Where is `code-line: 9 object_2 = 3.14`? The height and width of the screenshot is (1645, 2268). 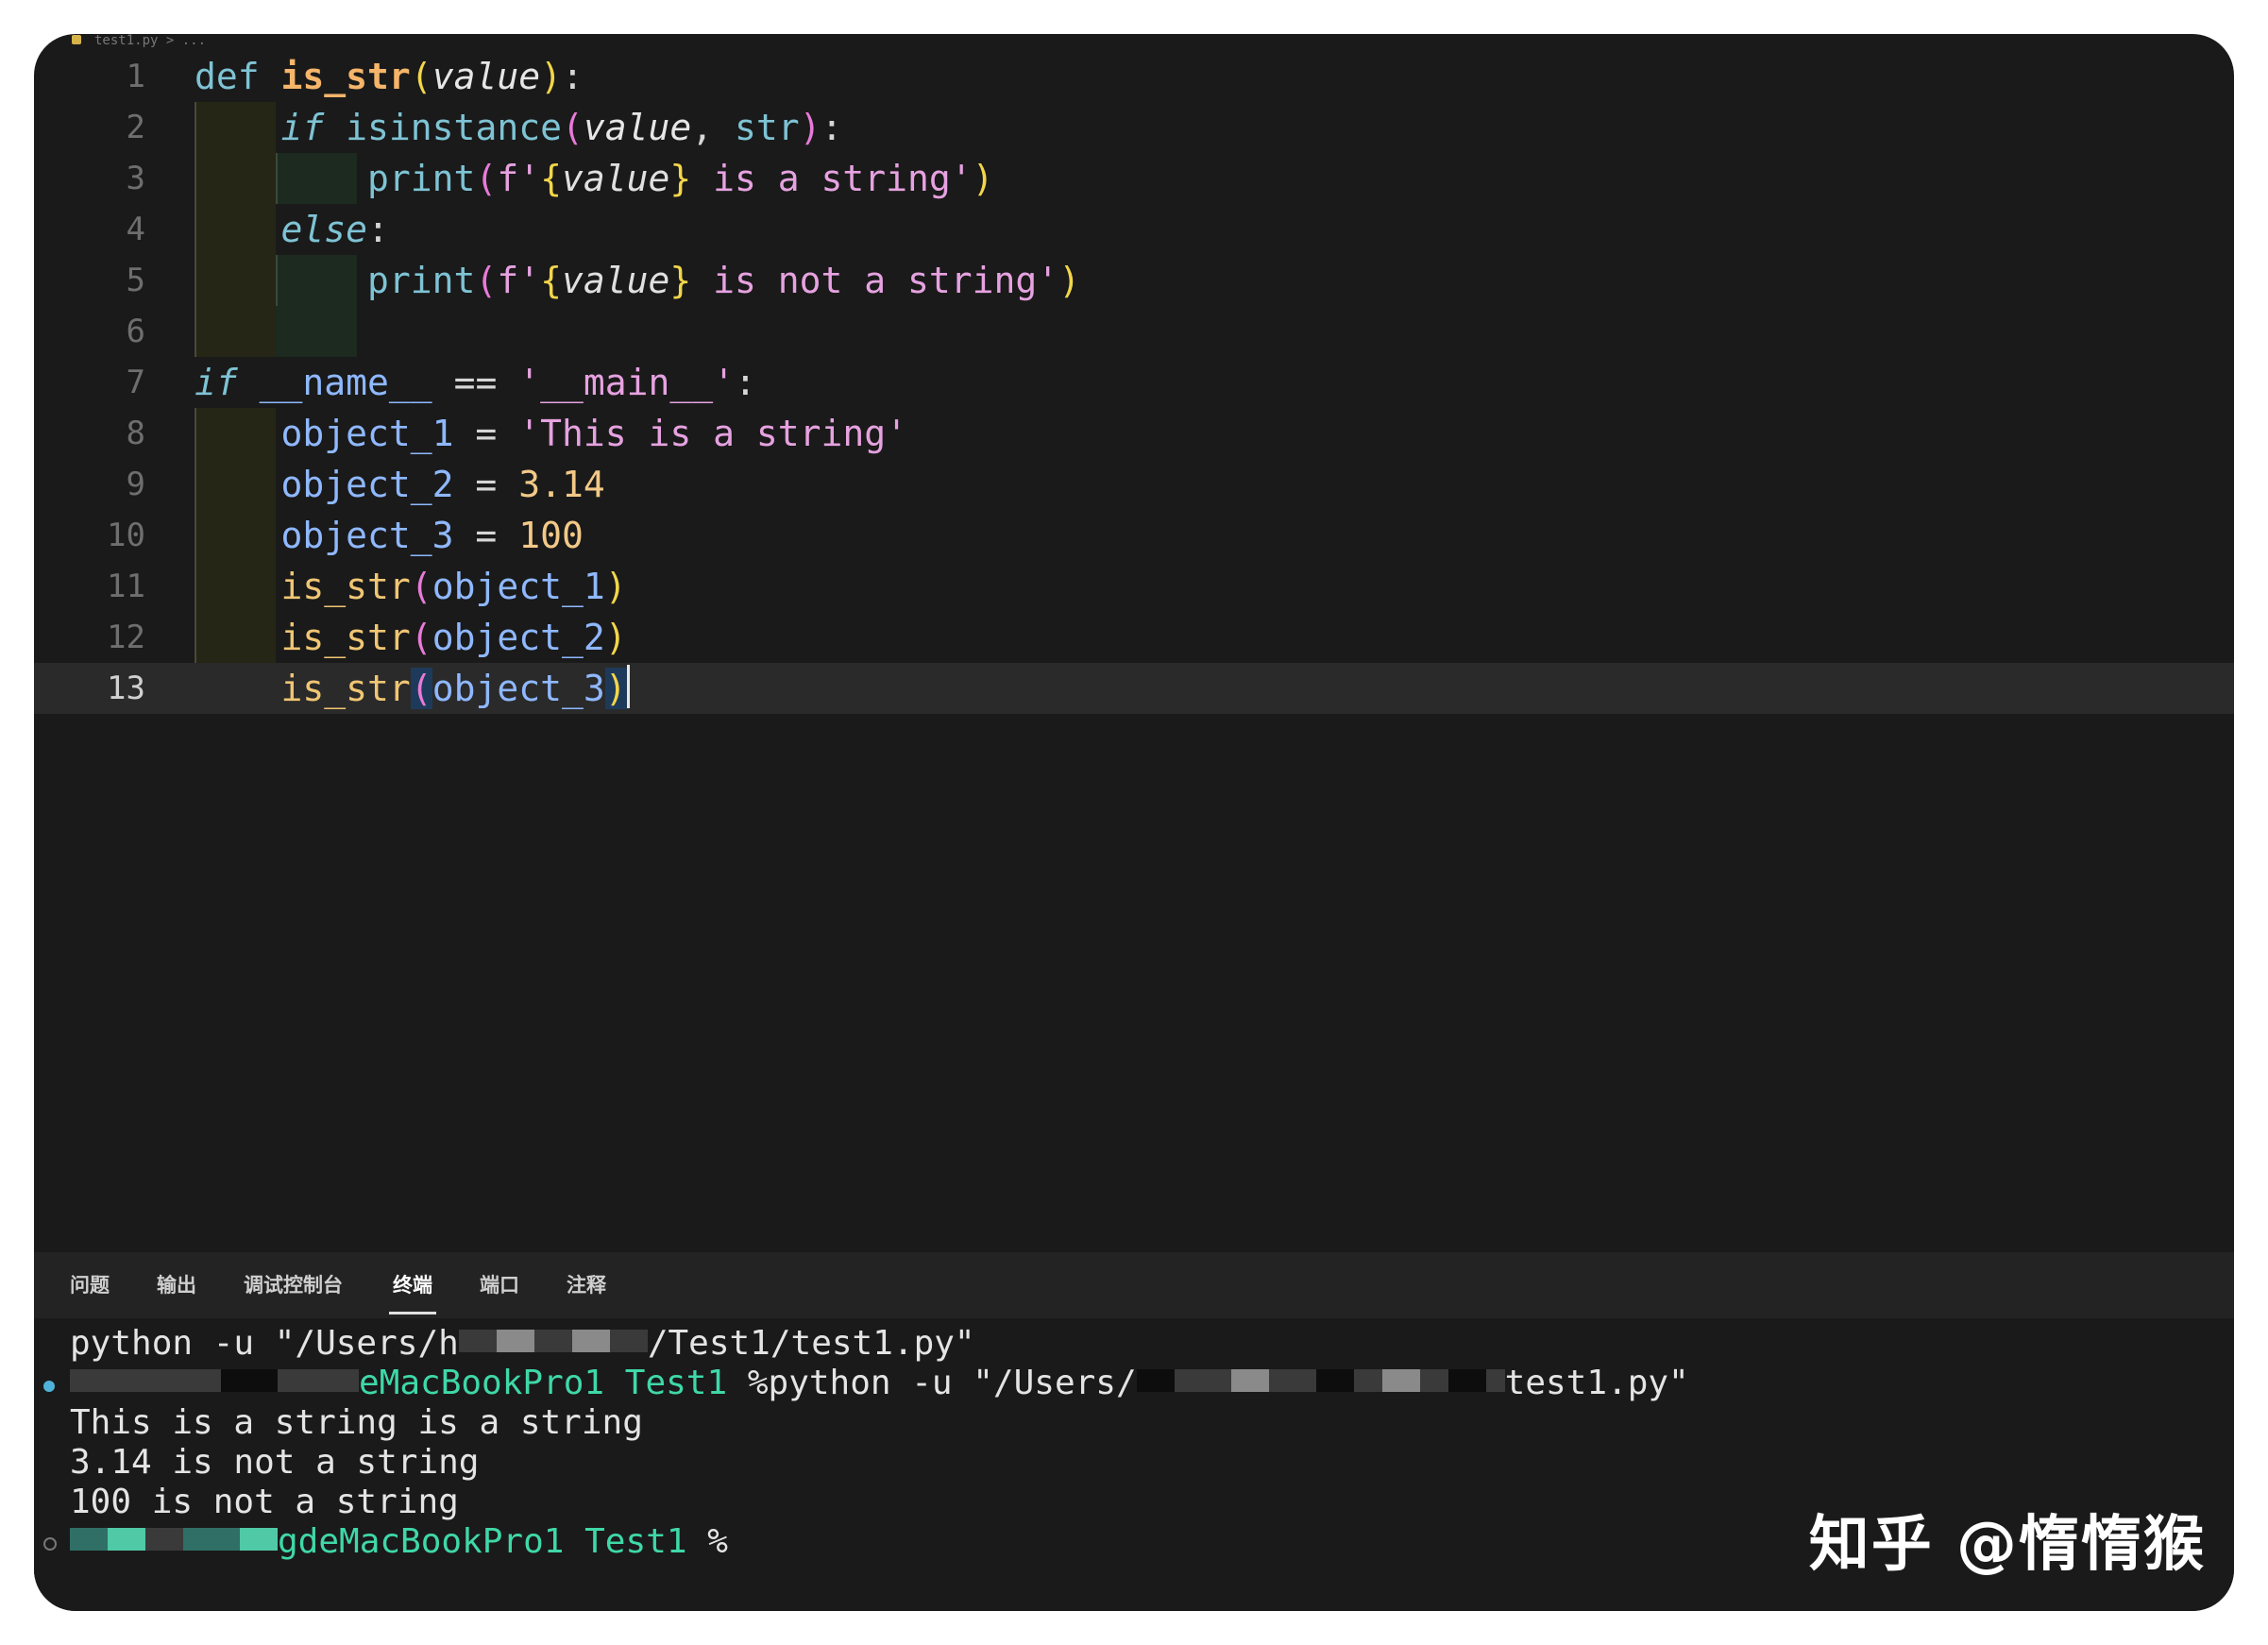 code-line: 9 object_2 = 3.14 is located at coordinates (1134, 485).